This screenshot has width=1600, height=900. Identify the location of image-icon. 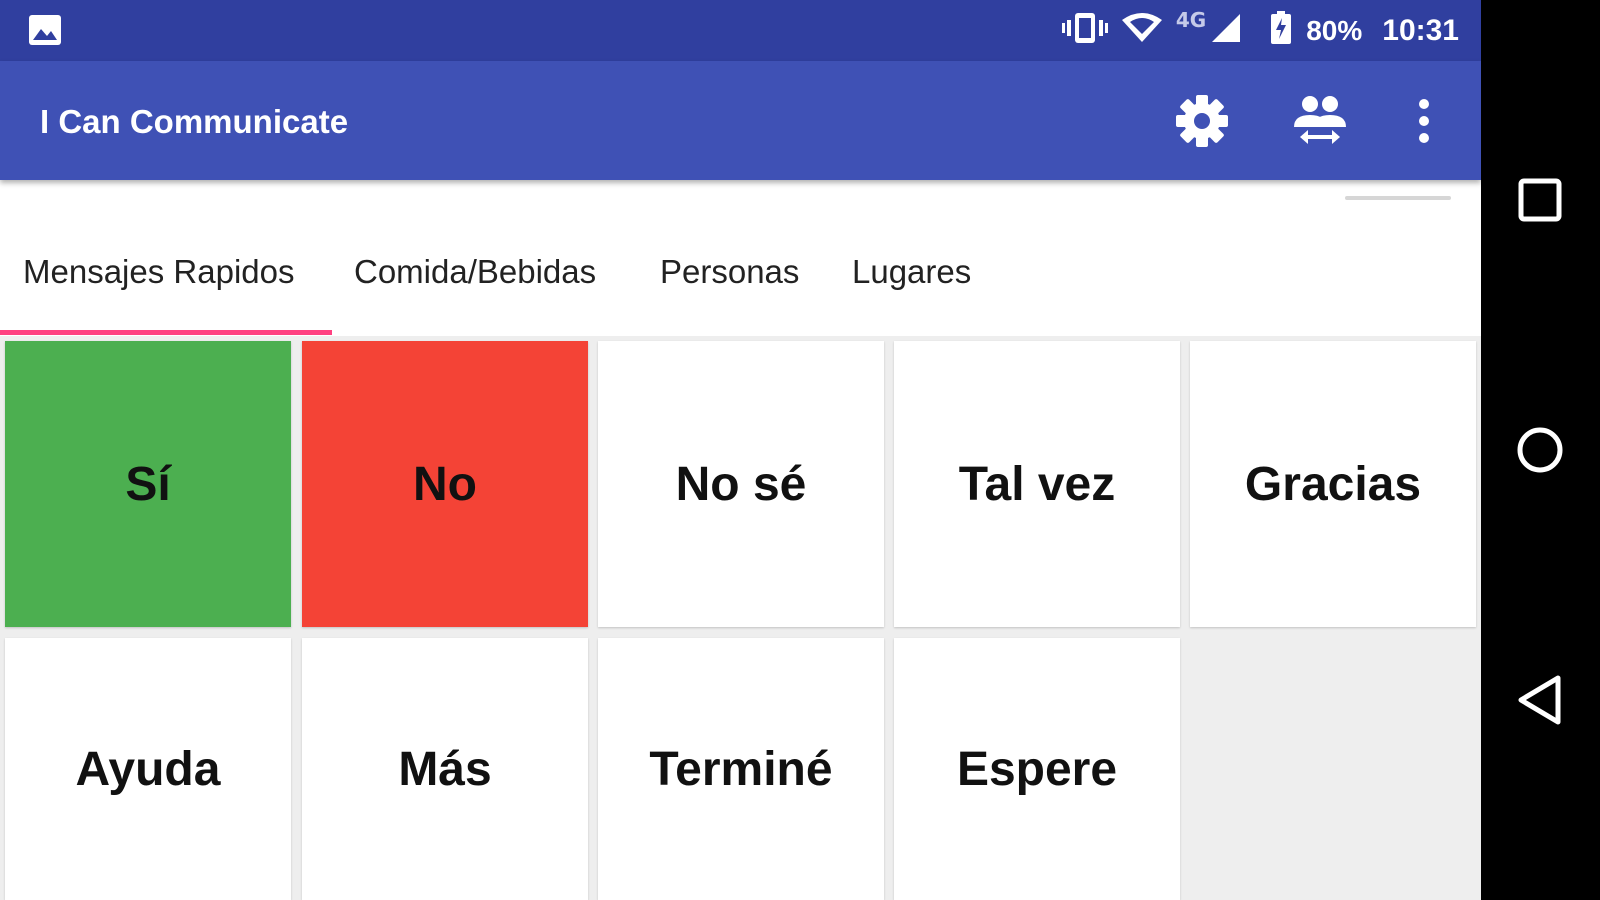
(45, 32).